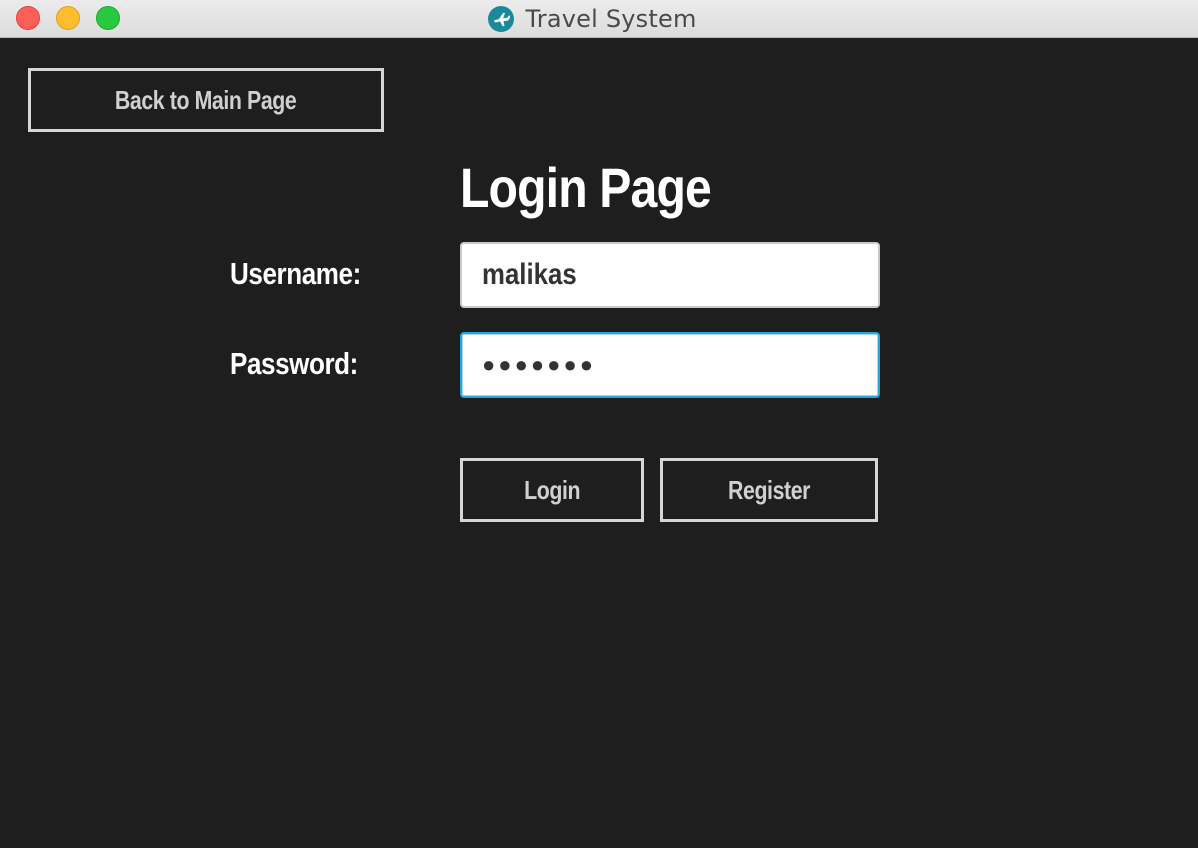 The width and height of the screenshot is (1198, 848). What do you see at coordinates (586, 187) in the screenshot?
I see `page-title-text: Login Page` at bounding box center [586, 187].